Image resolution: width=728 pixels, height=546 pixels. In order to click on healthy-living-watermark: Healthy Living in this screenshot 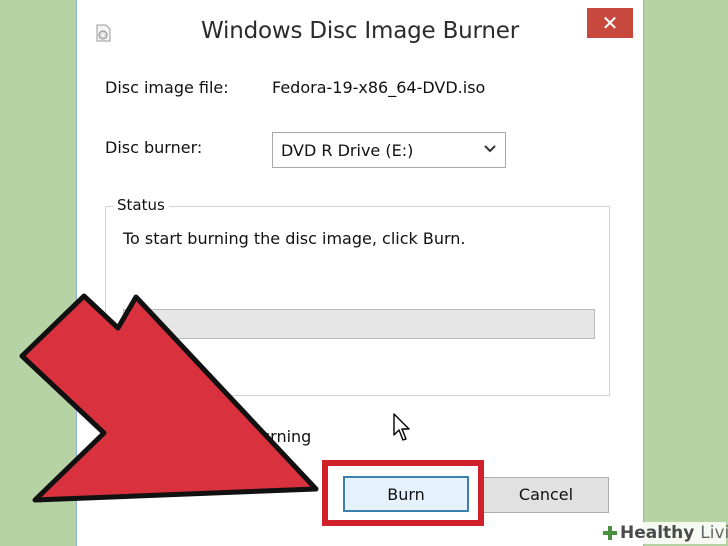, I will do `click(663, 533)`.